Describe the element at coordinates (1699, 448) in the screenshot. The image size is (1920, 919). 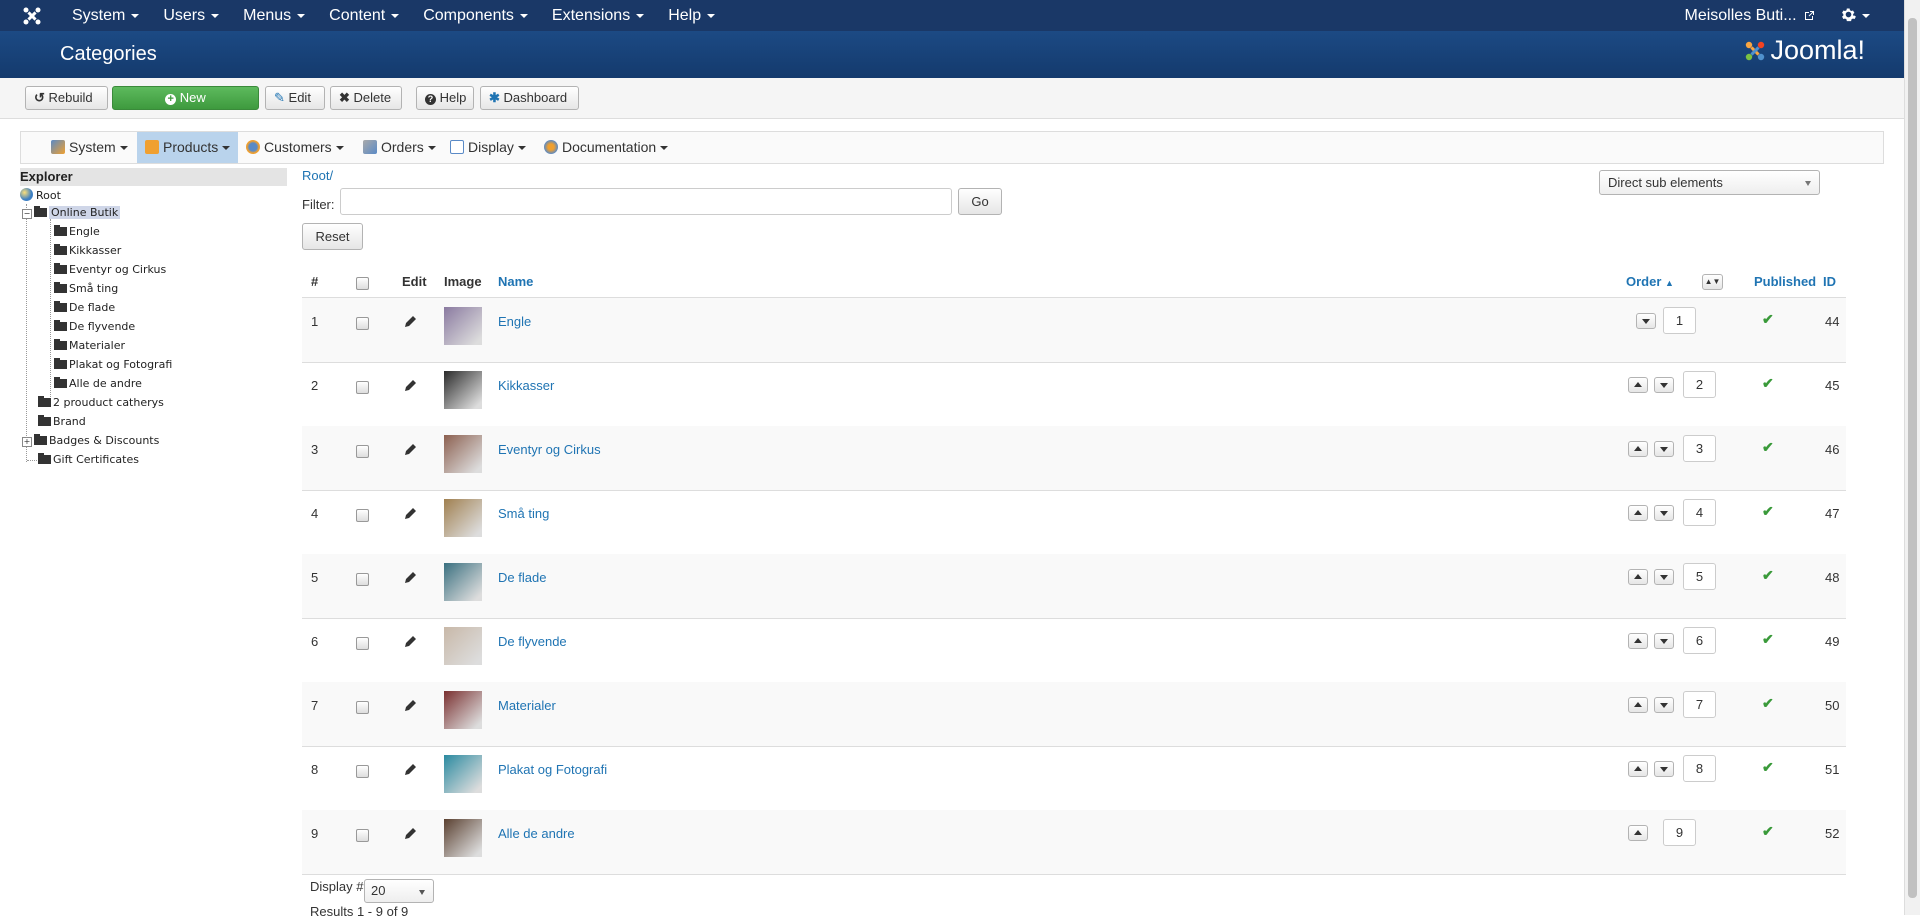
I see `order-input: 3` at that location.